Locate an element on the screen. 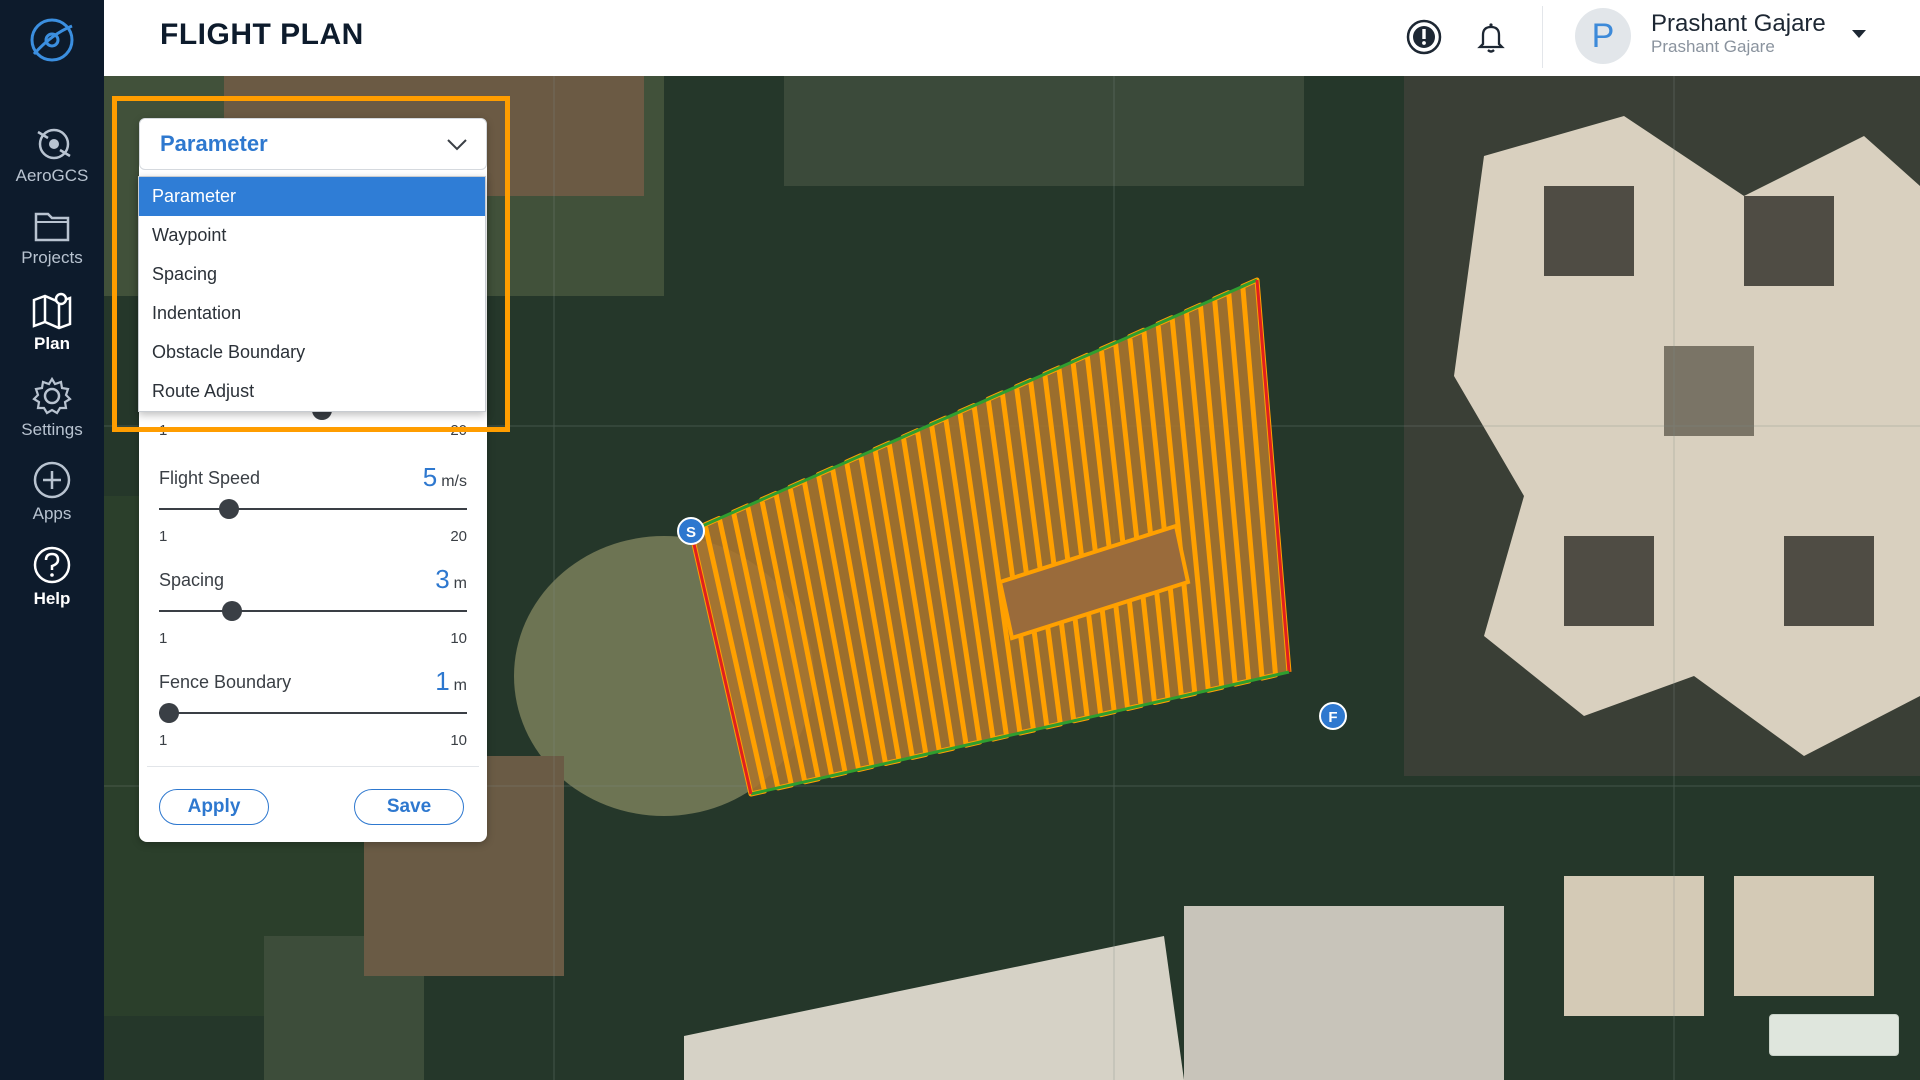 The width and height of the screenshot is (1920, 1080). apply-button: Apply is located at coordinates (214, 807).